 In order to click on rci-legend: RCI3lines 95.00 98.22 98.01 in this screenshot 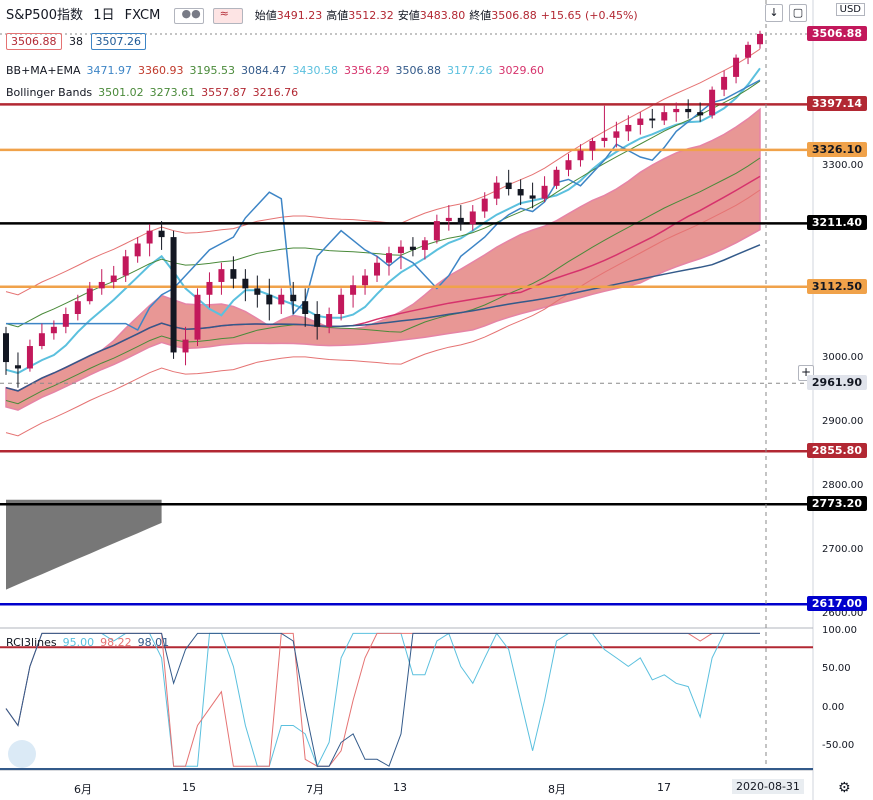, I will do `click(90, 642)`.